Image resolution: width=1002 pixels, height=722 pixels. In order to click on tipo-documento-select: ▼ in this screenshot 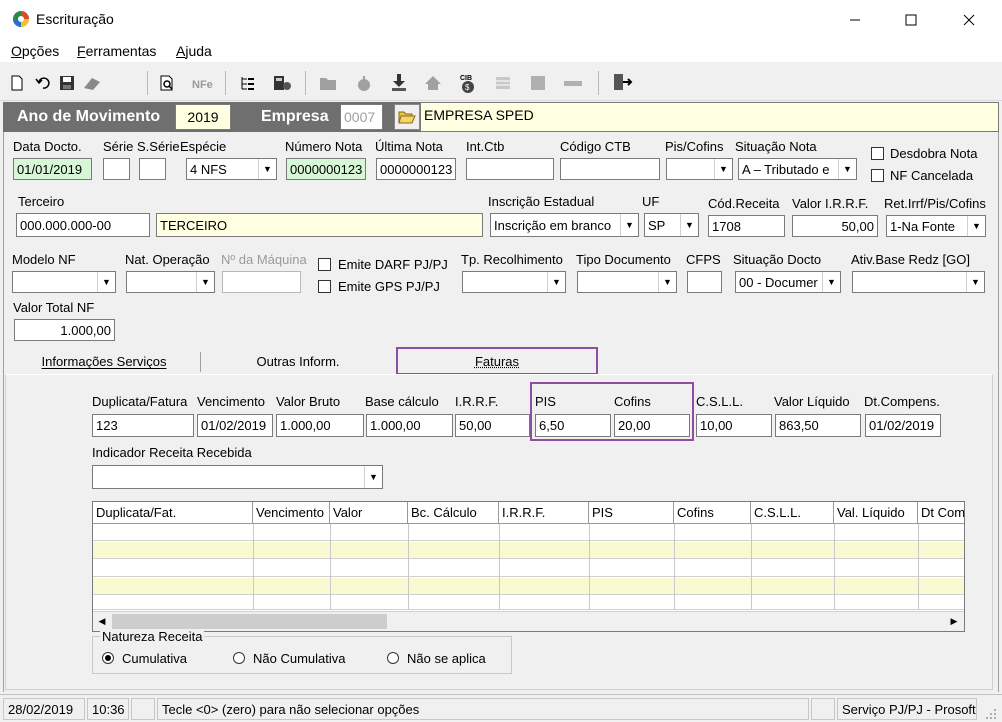, I will do `click(627, 282)`.